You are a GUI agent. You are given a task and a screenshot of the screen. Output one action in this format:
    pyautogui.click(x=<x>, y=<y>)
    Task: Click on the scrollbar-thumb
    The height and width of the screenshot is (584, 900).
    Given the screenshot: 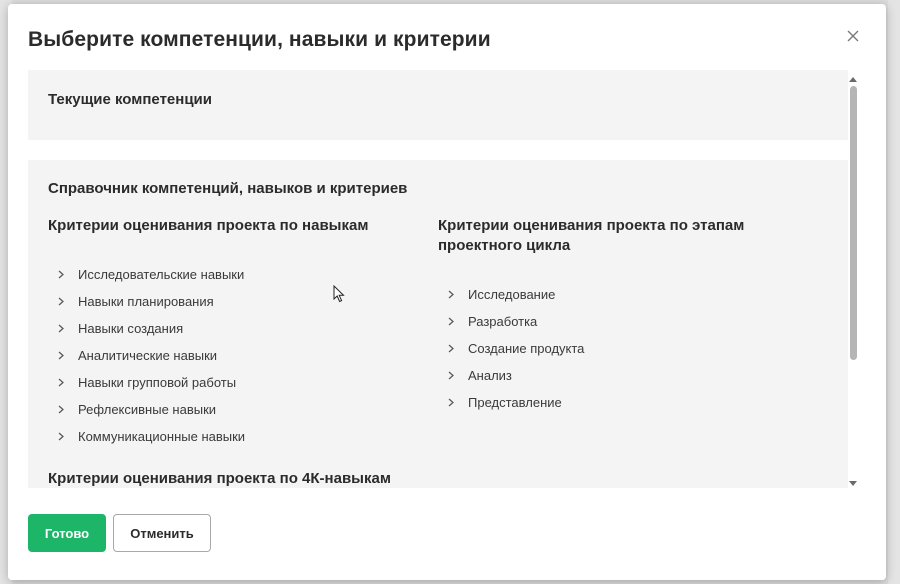 What is the action you would take?
    pyautogui.click(x=853, y=223)
    